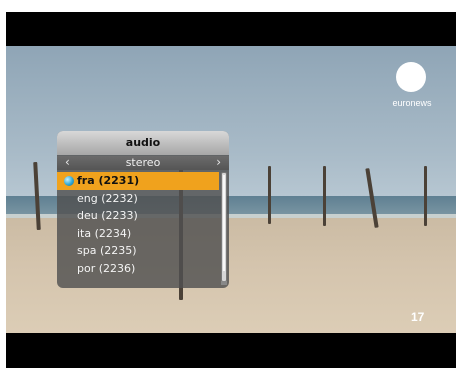 This screenshot has width=456, height=368. Describe the element at coordinates (224, 223) in the screenshot. I see `scrollbar-thumb` at that location.